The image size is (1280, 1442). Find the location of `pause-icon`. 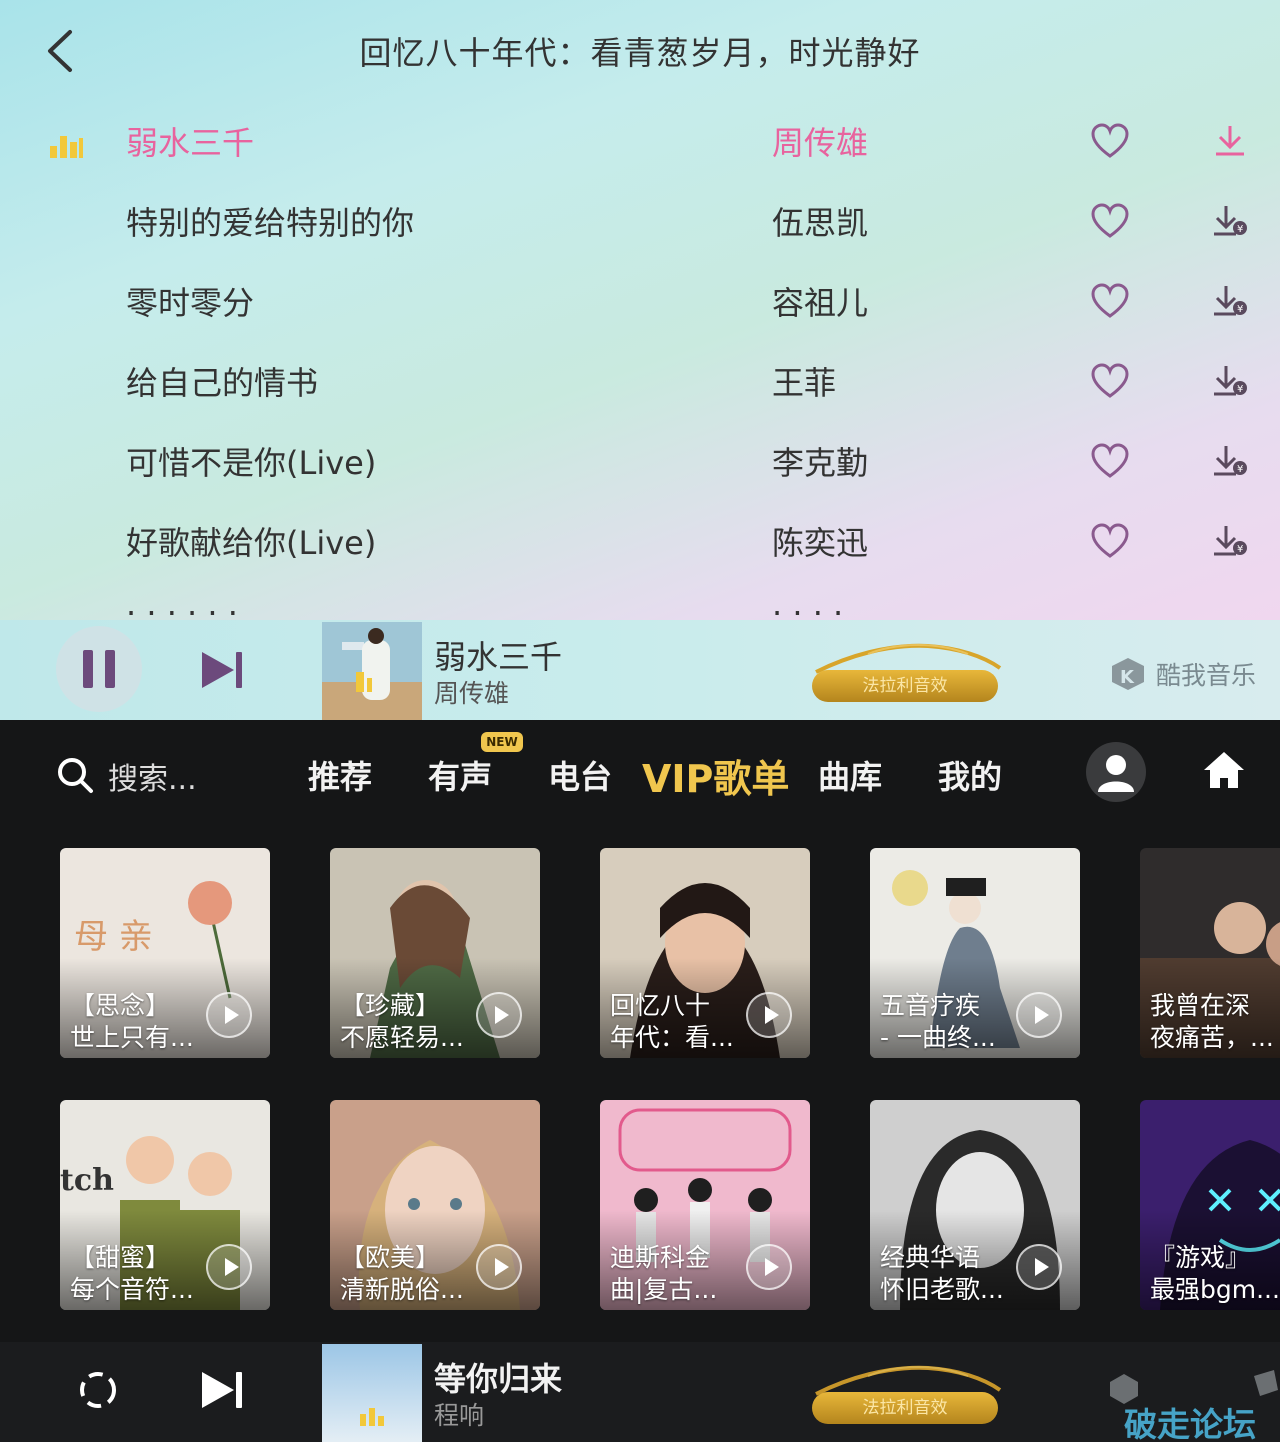

pause-icon is located at coordinates (99, 669).